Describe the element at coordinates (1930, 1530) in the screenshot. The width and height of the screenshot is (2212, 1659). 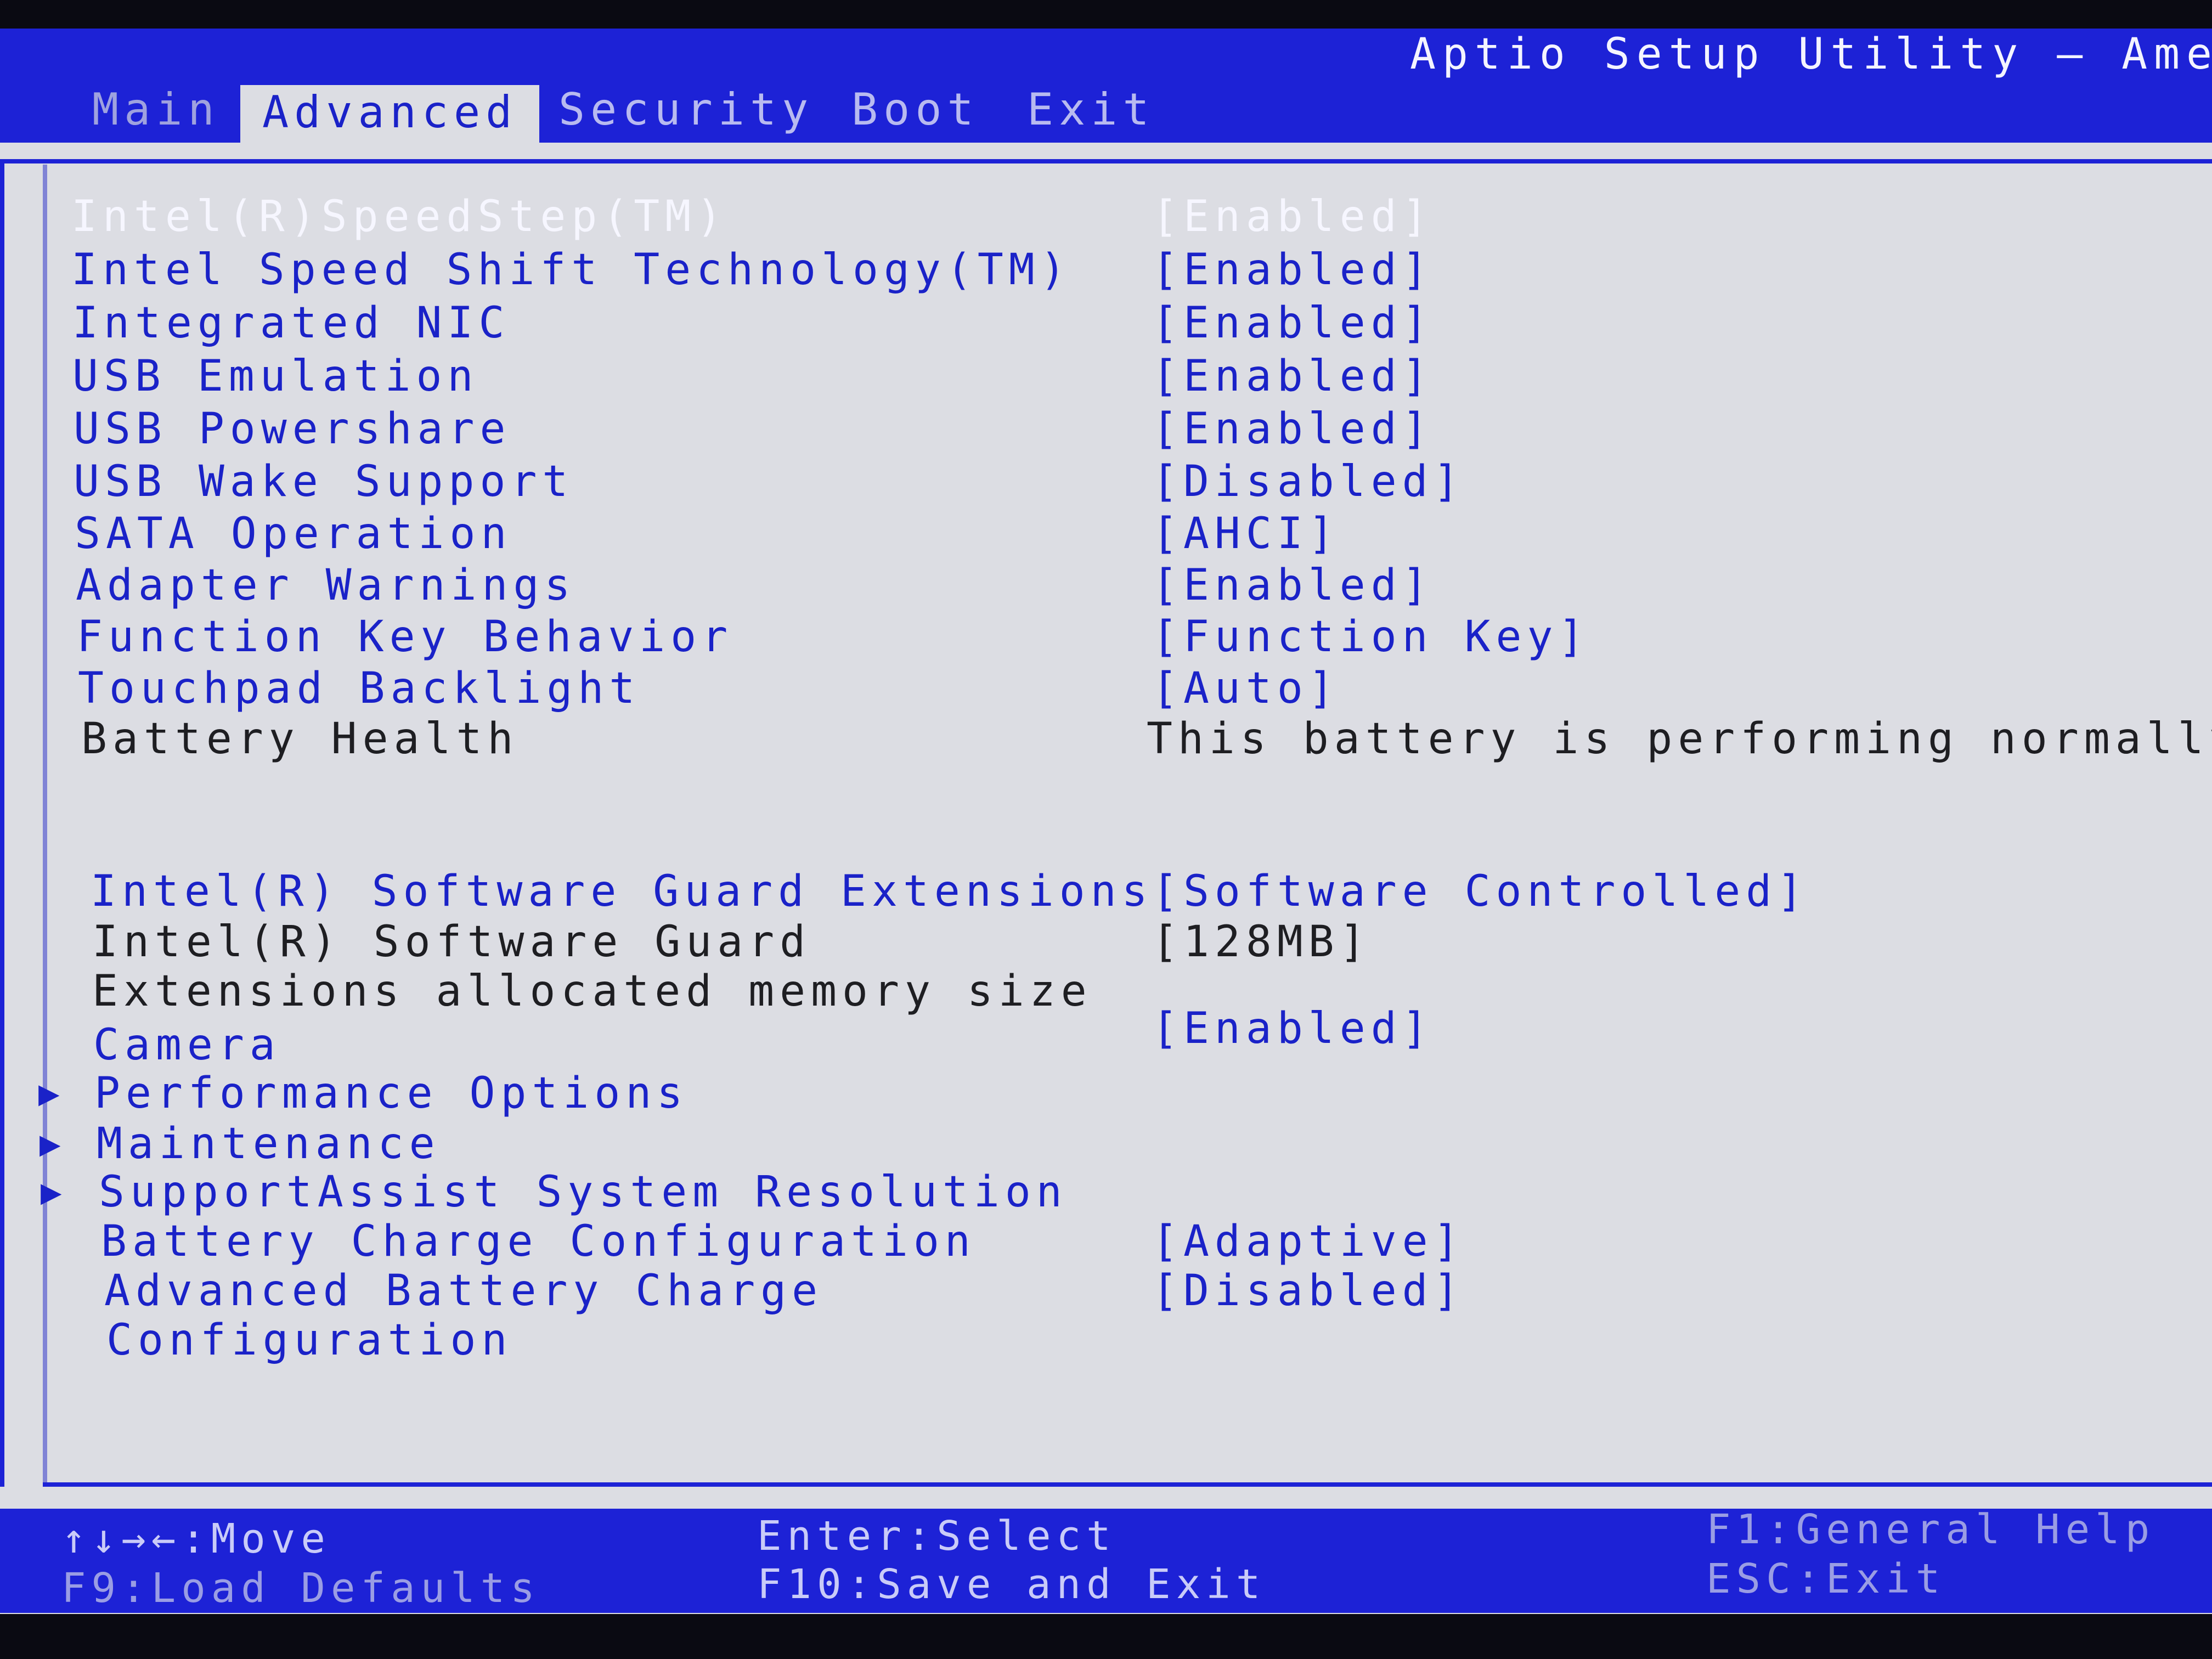
I see `hint-general-help: F1:General Help` at that location.